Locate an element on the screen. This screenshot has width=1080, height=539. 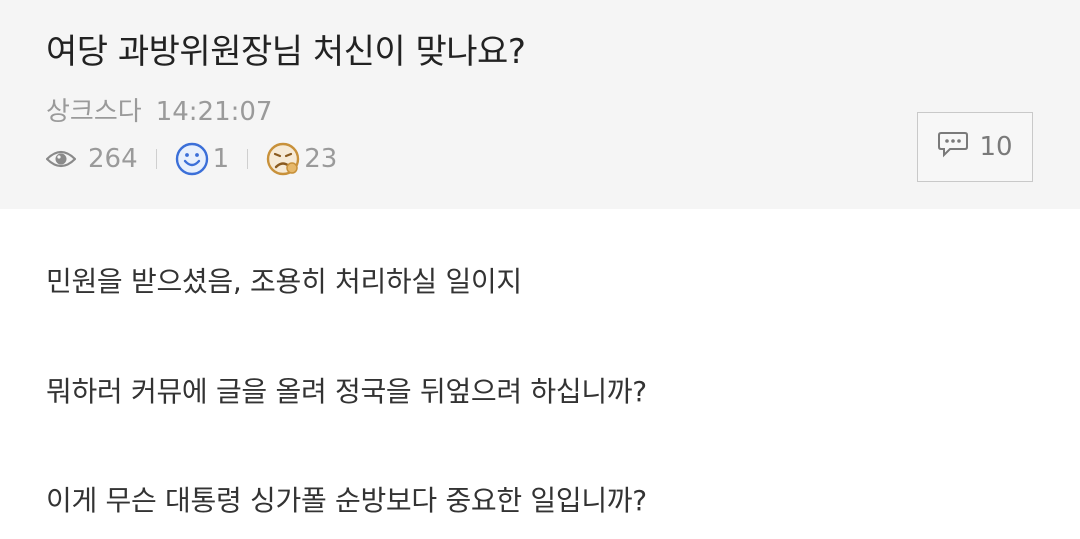
post-time: 14:21:07 is located at coordinates (214, 112).